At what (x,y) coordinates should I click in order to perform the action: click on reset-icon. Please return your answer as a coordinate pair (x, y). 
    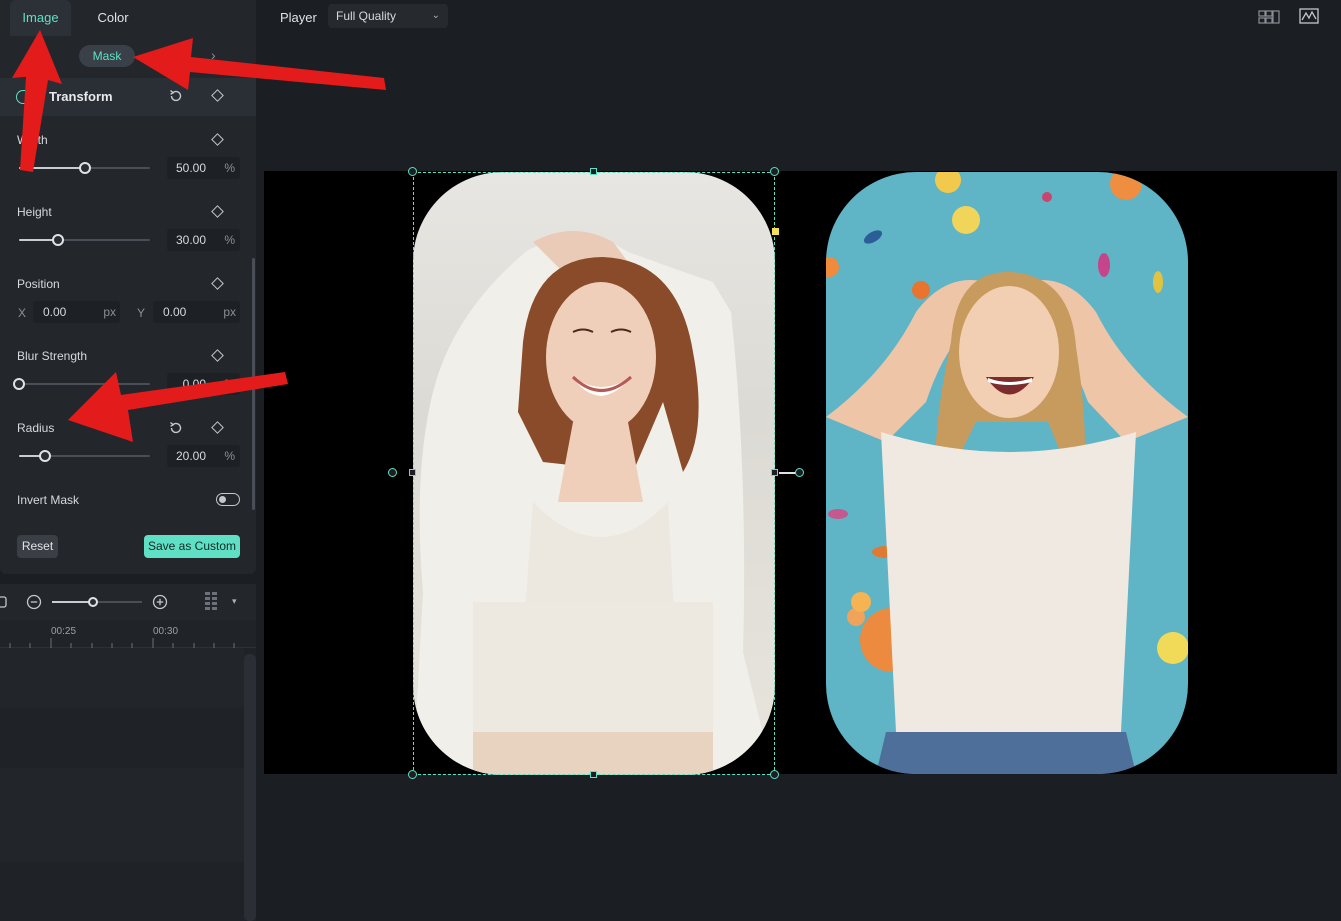
    Looking at the image, I should click on (176, 96).